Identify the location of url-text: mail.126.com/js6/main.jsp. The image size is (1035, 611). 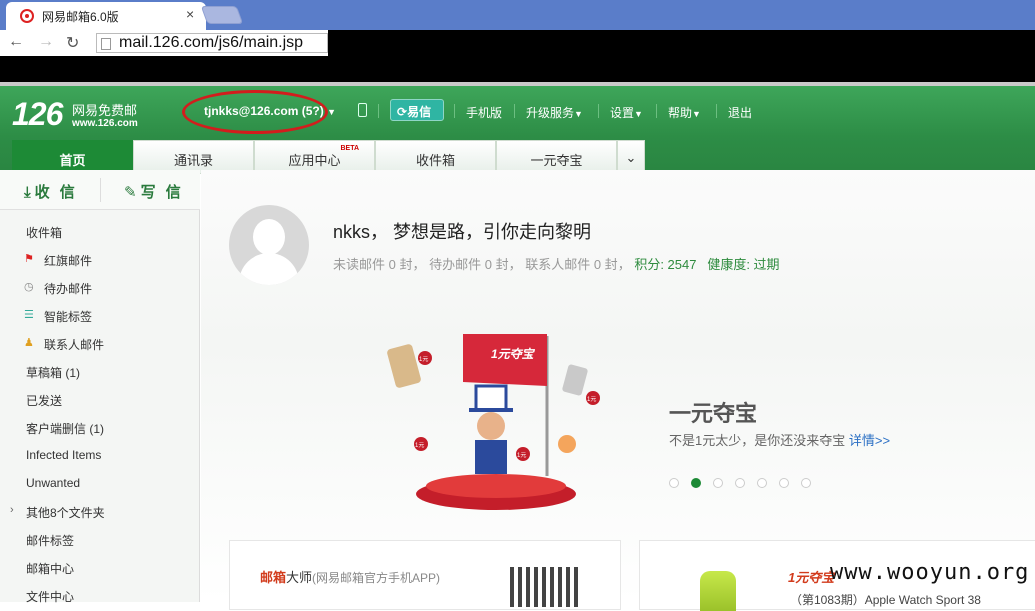
(211, 42).